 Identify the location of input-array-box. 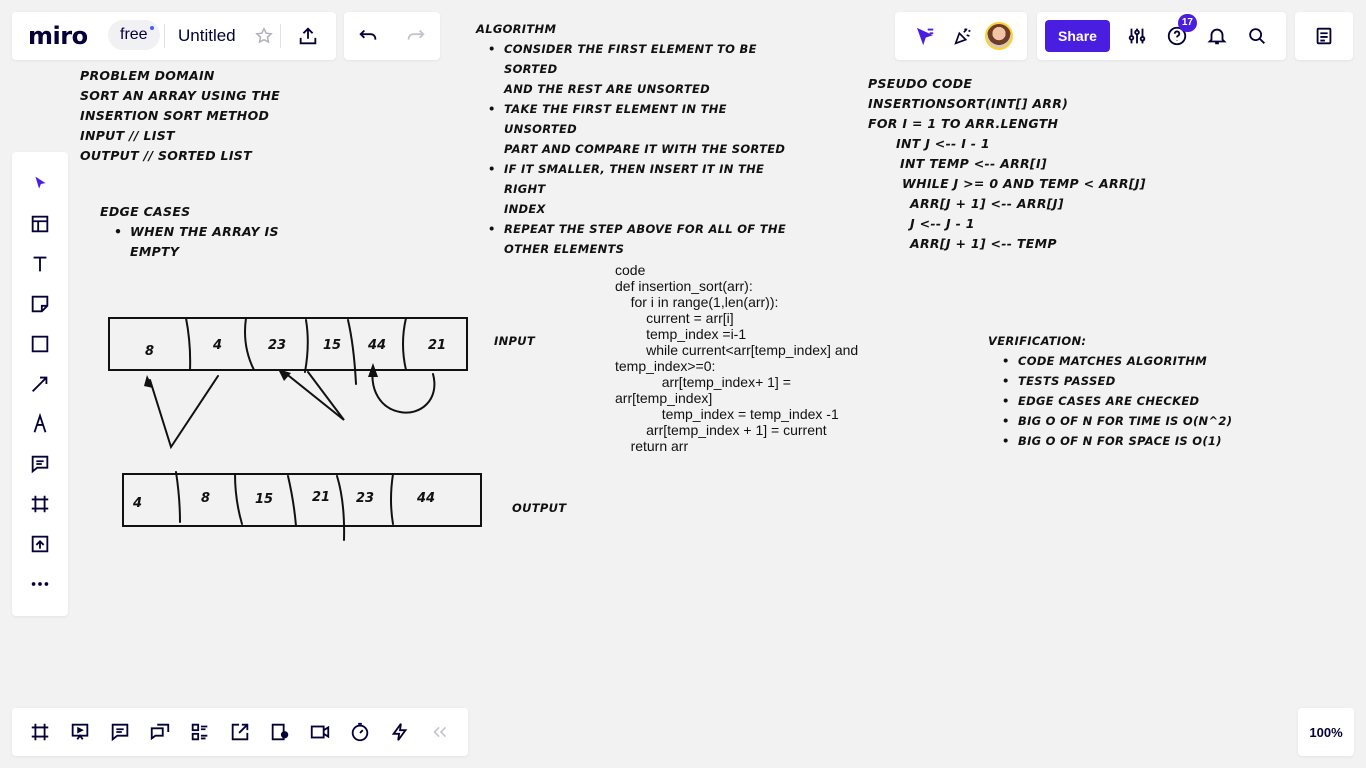
(288, 344).